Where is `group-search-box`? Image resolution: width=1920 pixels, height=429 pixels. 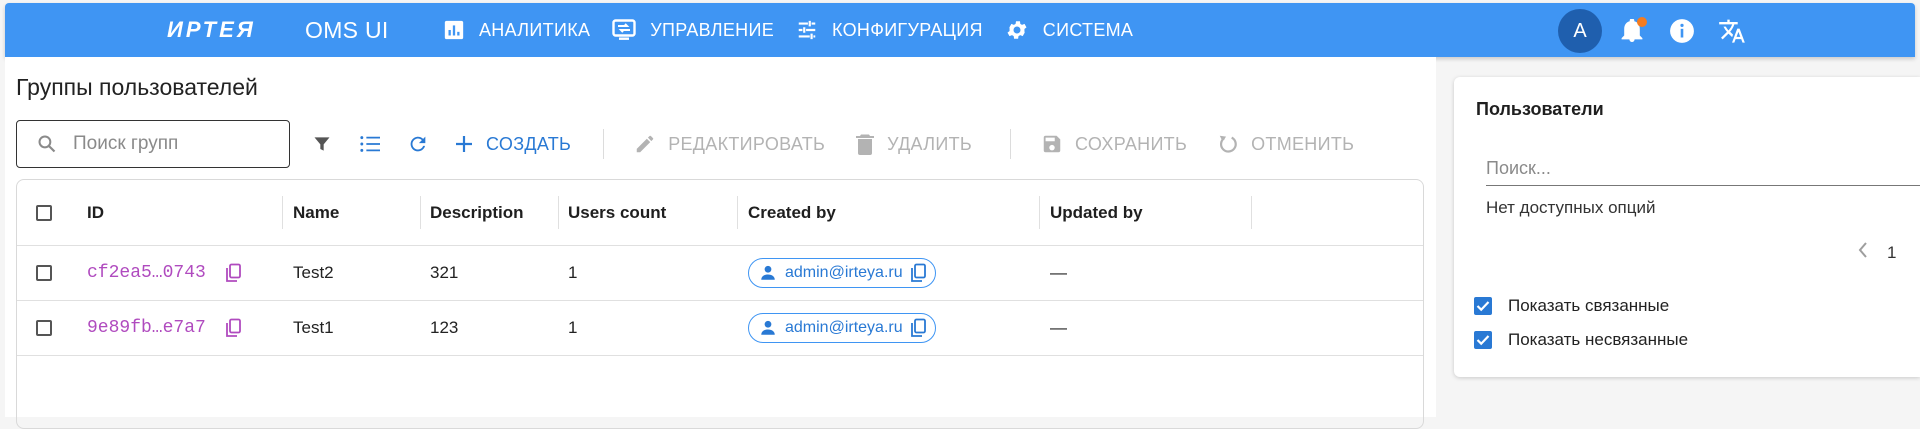 group-search-box is located at coordinates (153, 144).